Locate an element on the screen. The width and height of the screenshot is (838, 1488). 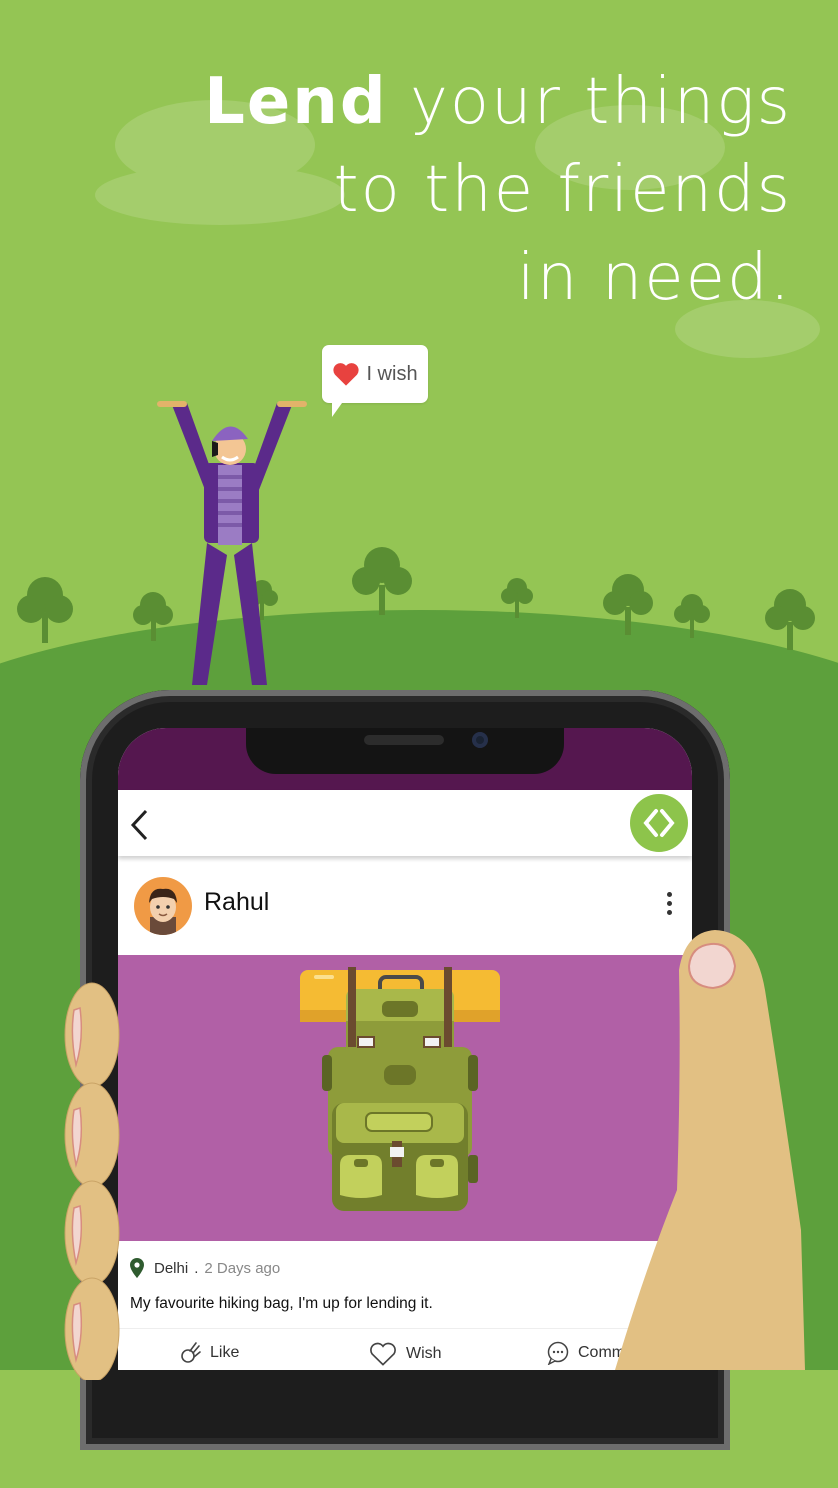
heart-outline-icon is located at coordinates (383, 1354).